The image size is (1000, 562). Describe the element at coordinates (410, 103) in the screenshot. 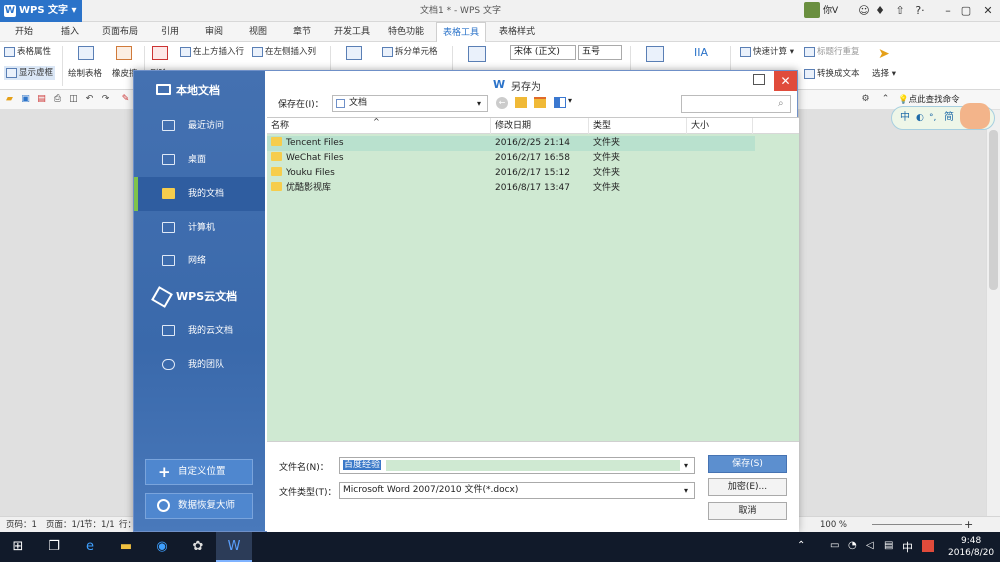

I see `save-in-select: 文档 ▾` at that location.